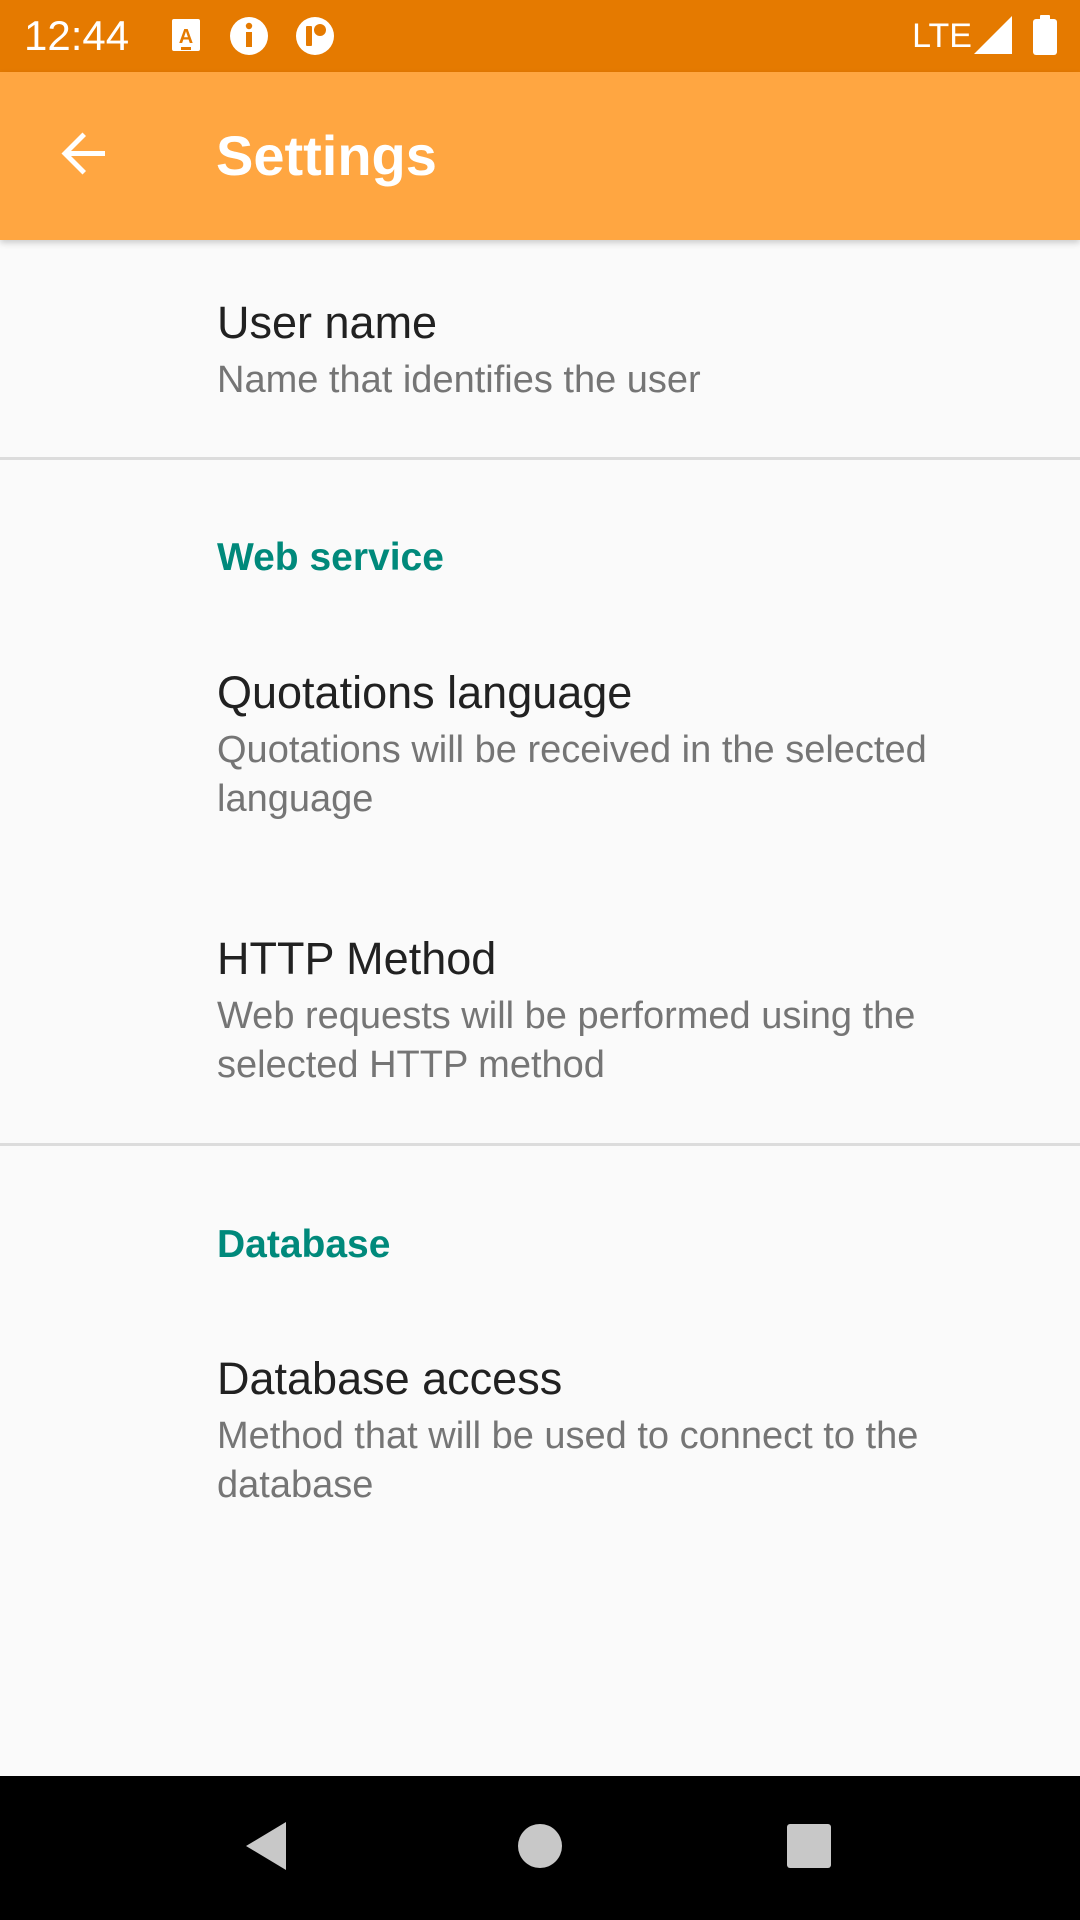 The height and width of the screenshot is (1920, 1080). What do you see at coordinates (540, 36) in the screenshot?
I see `status-bar: 12:44 A LTE` at bounding box center [540, 36].